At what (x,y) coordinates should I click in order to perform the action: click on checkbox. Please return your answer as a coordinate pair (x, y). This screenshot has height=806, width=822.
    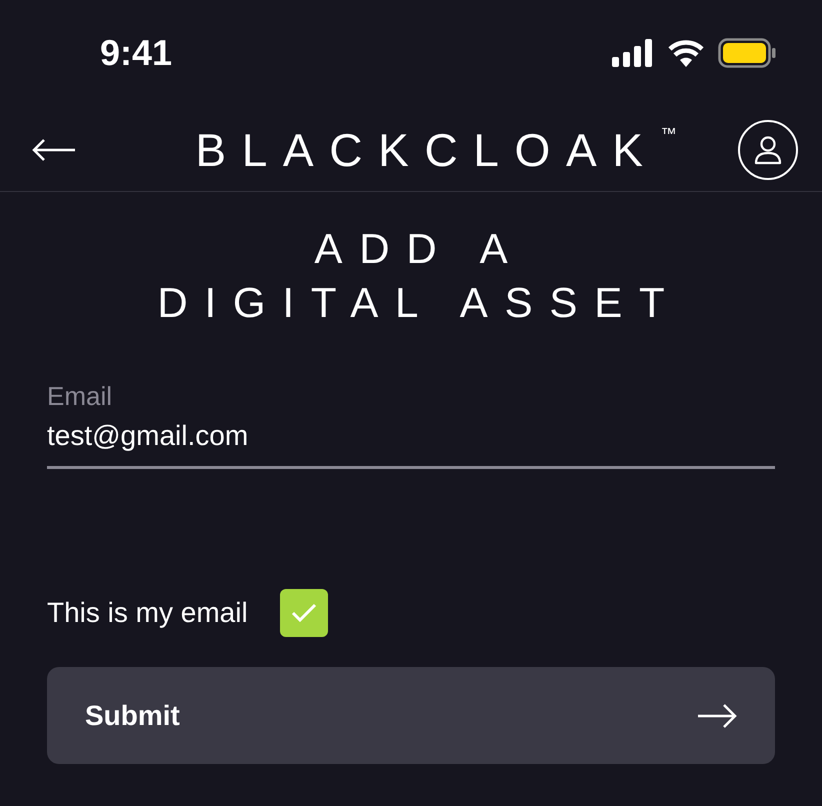
    Looking at the image, I should click on (304, 613).